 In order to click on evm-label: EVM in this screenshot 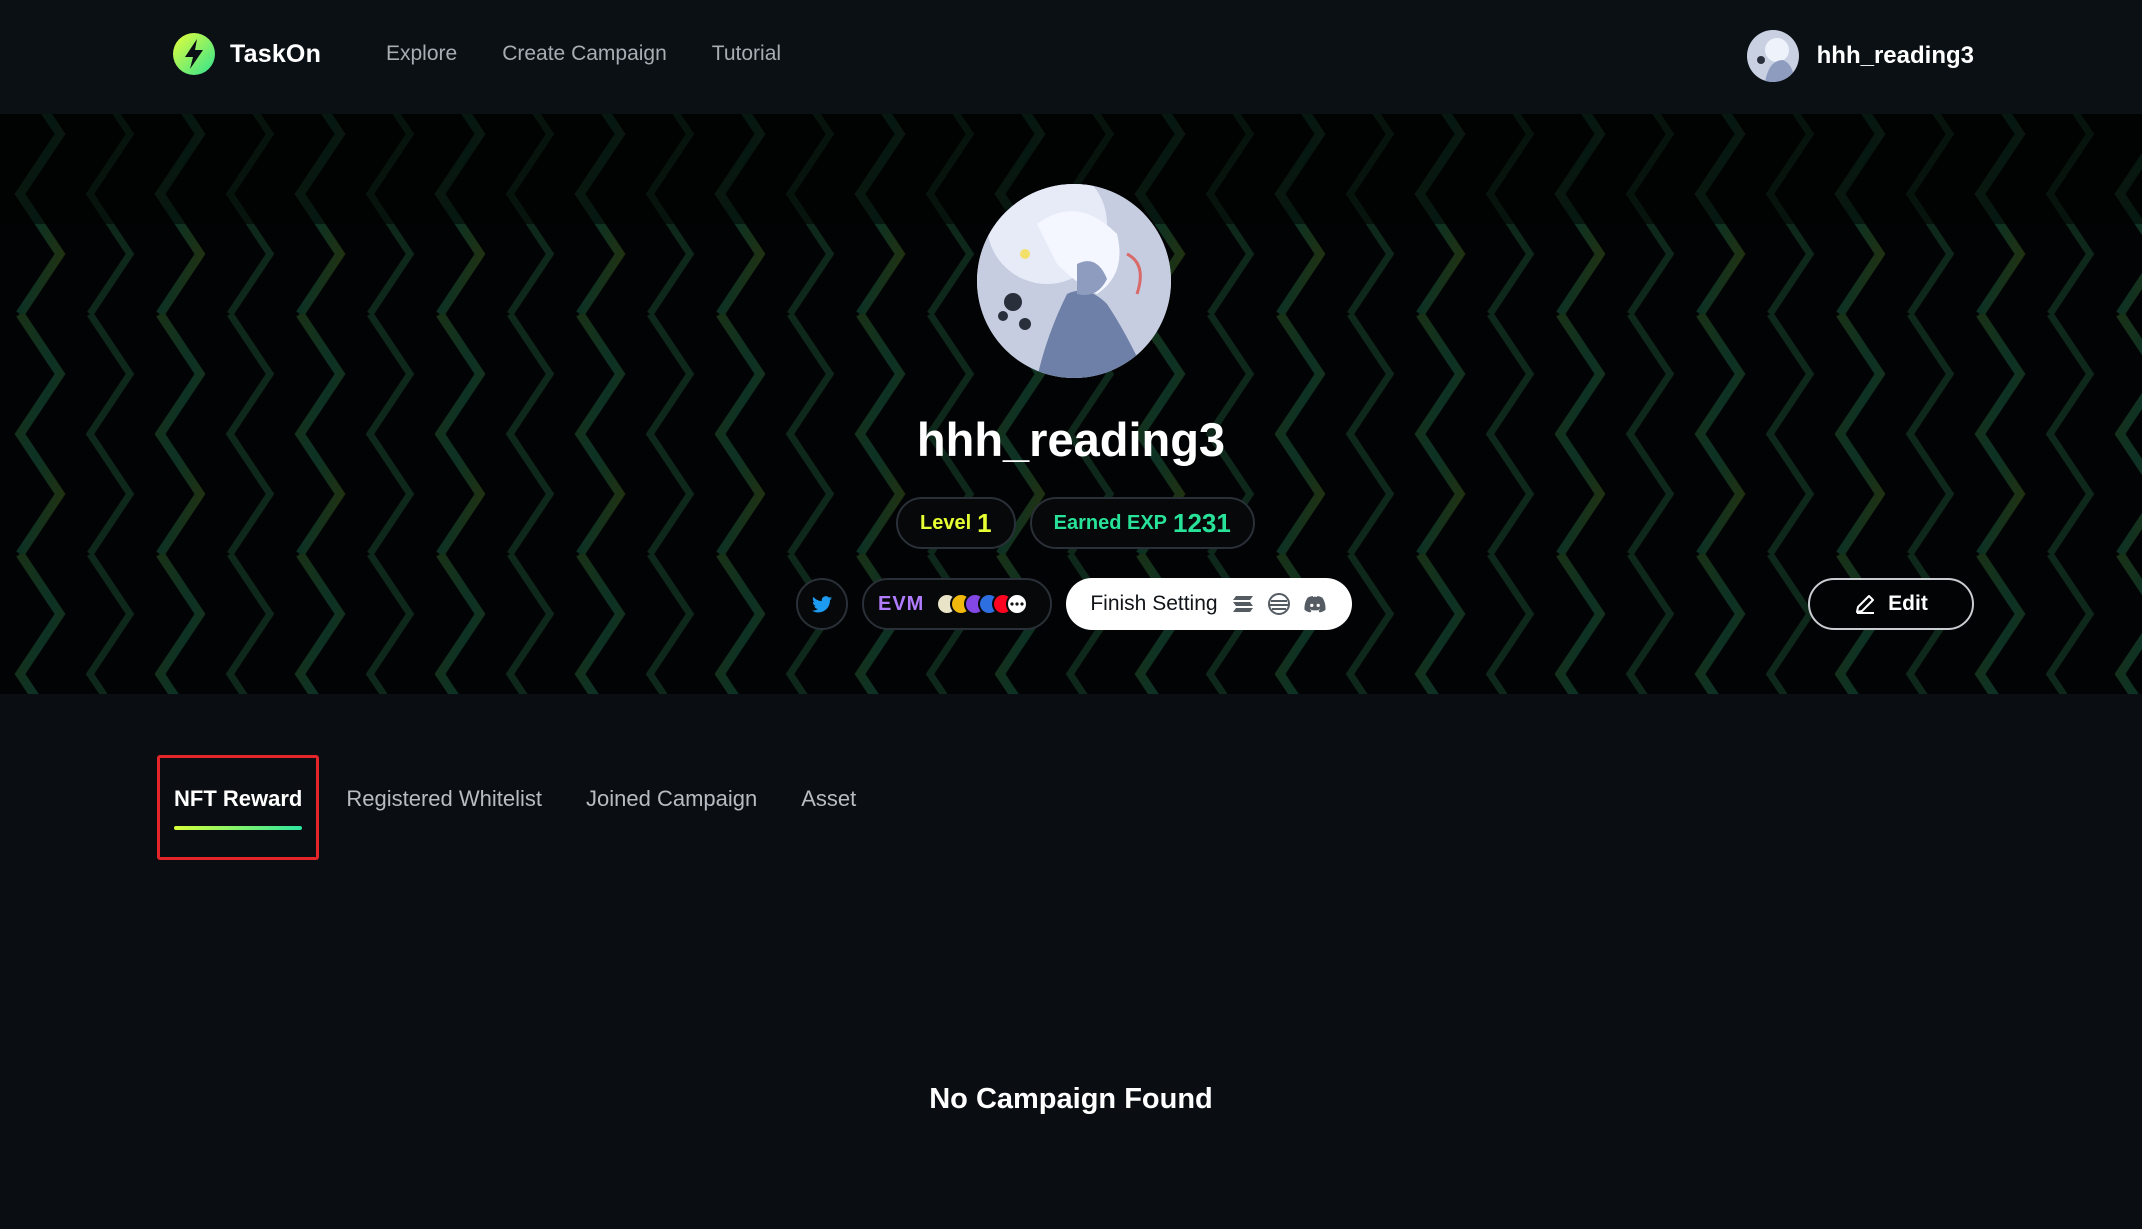, I will do `click(901, 603)`.